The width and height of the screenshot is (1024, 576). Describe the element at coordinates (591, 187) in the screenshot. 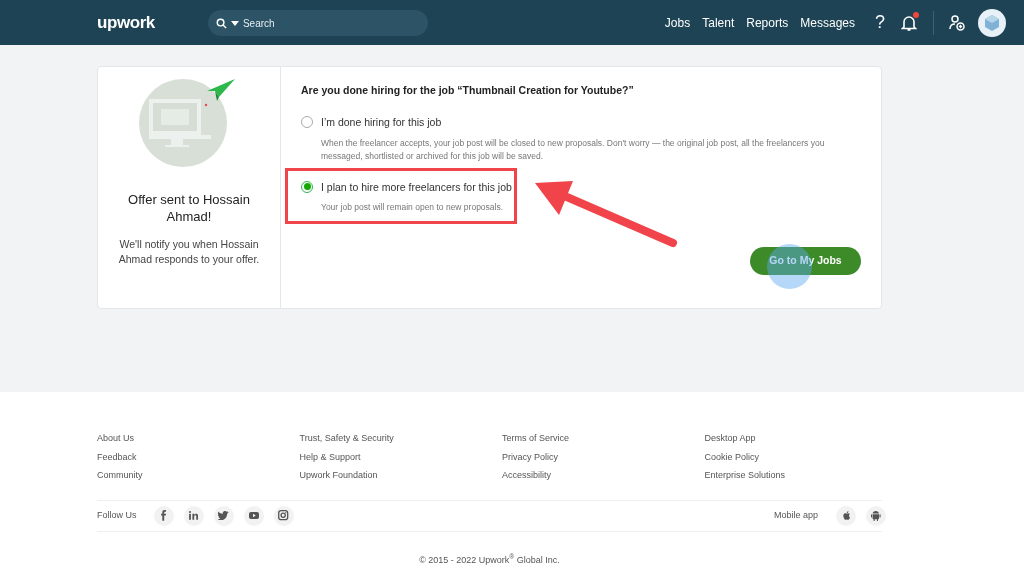

I see `option-label: I plan to hire more freelancers for this job` at that location.